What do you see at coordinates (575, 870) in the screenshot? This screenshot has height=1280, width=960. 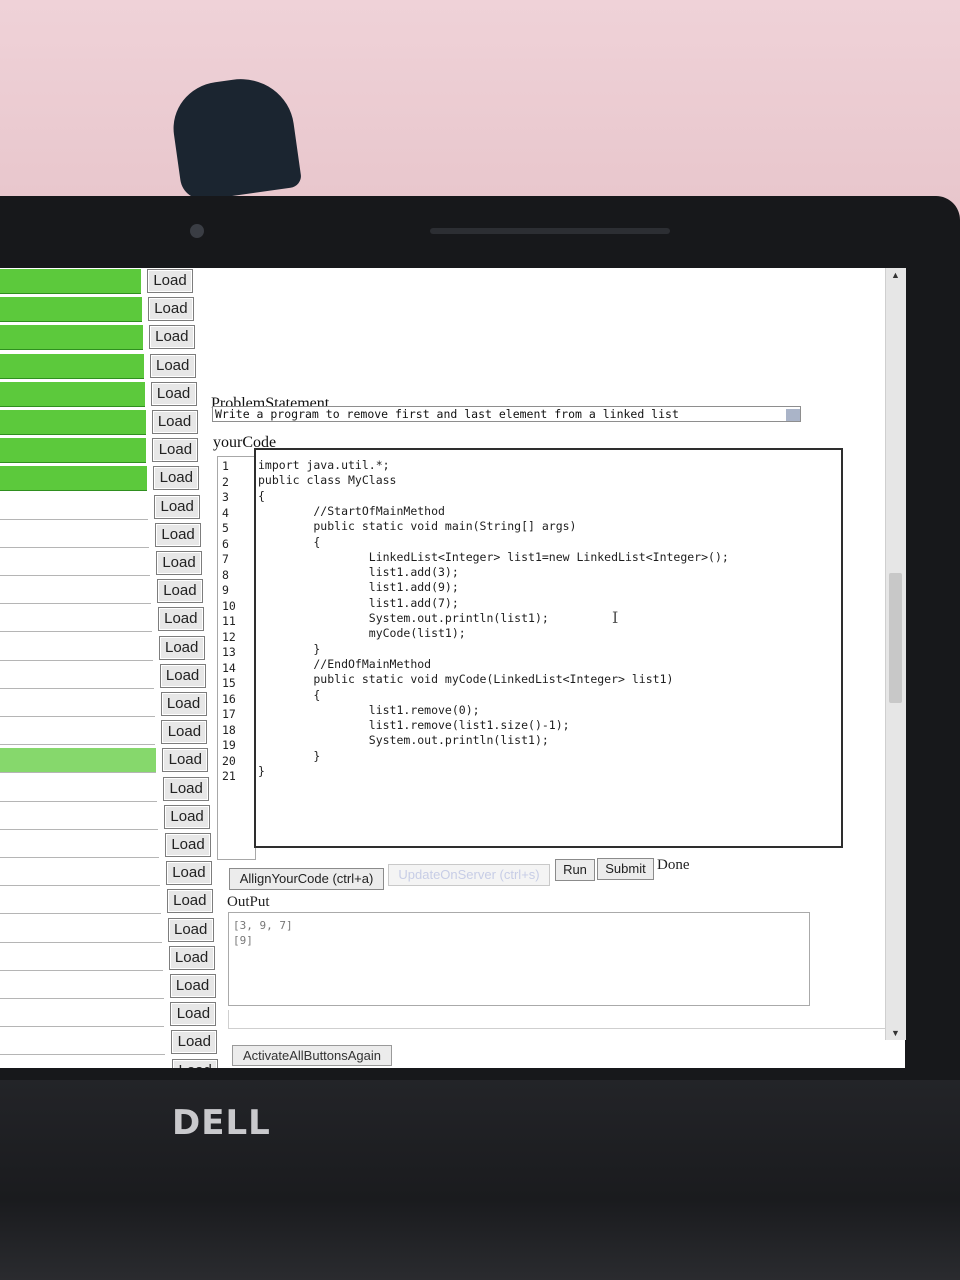 I see `run-button: Run` at bounding box center [575, 870].